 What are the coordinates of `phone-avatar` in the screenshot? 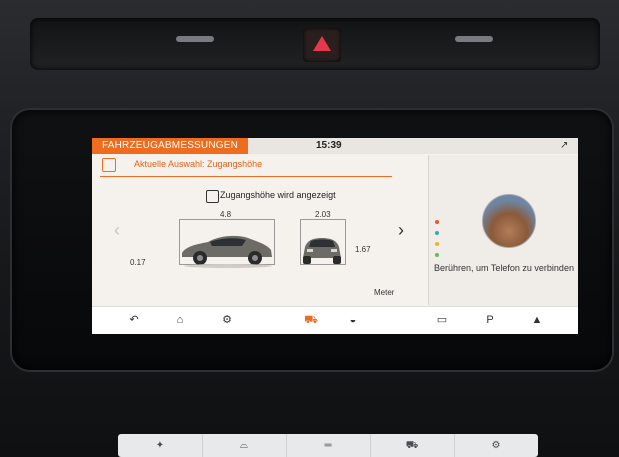 It's located at (509, 221).